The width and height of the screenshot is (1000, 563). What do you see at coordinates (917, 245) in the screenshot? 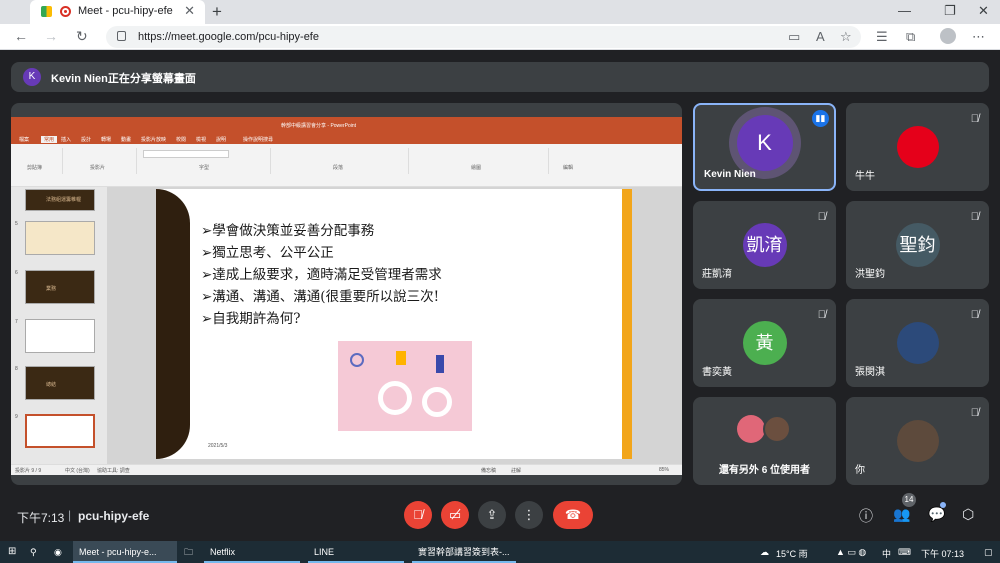
I see `participant-tile-hong: 聖鈞 🎙̸ 洪聖鈞` at bounding box center [917, 245].